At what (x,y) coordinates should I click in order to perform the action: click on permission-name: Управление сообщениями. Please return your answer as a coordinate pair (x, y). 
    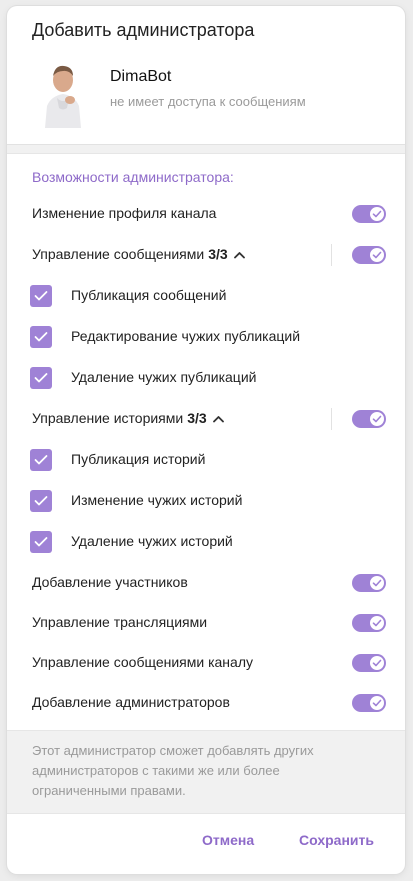
    Looking at the image, I should click on (118, 254).